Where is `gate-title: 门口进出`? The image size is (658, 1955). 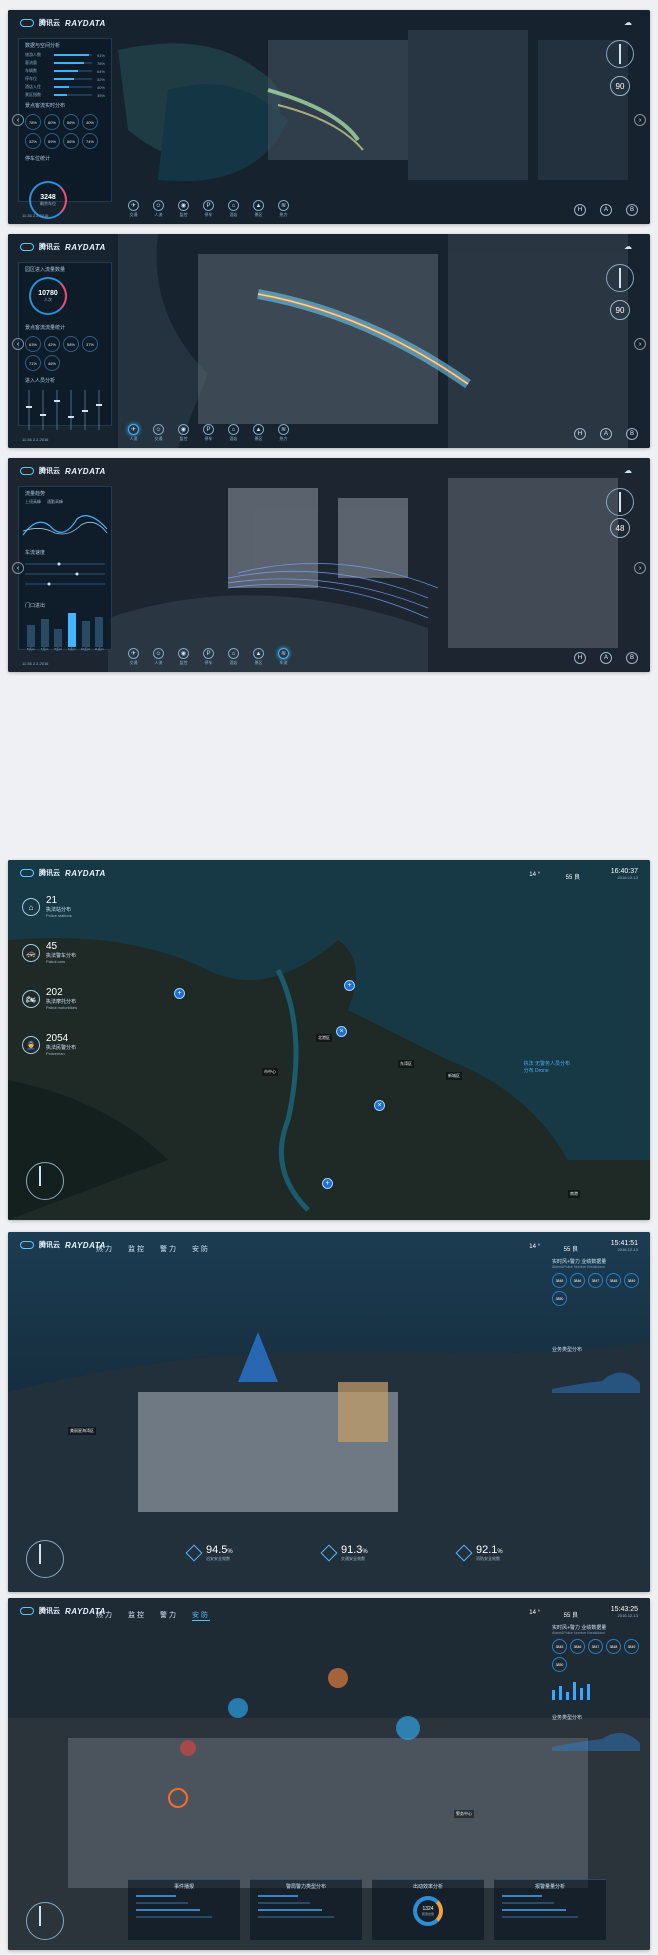
gate-title: 门口进出 is located at coordinates (35, 606).